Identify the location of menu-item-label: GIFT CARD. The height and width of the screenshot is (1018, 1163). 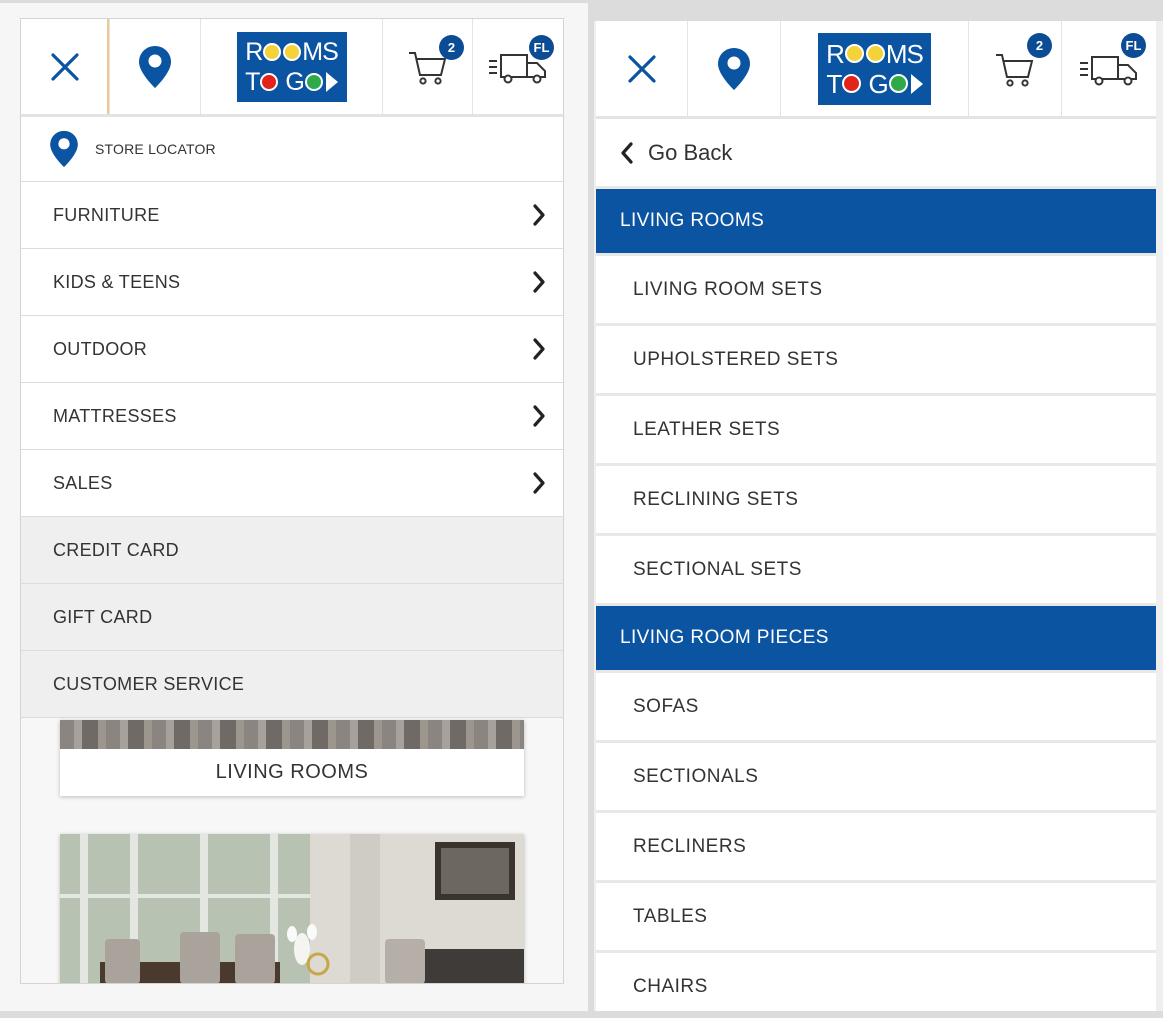
(103, 616).